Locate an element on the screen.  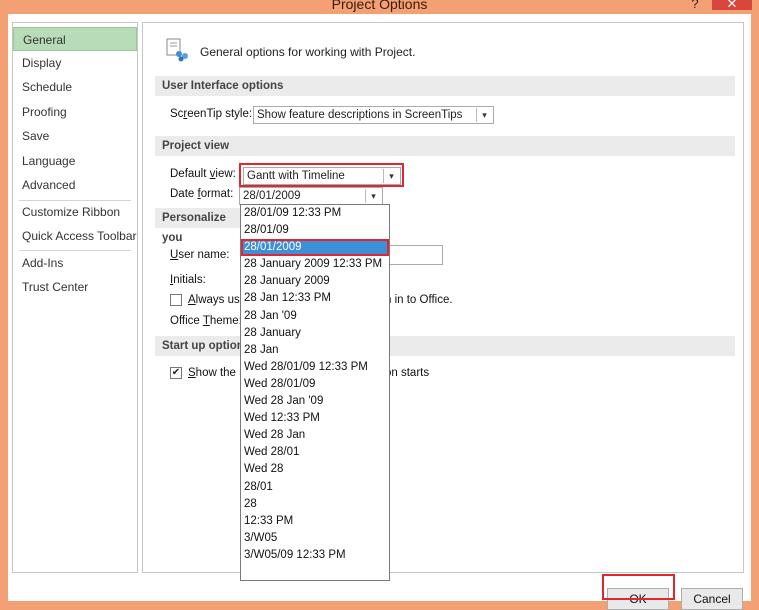
date-option: 3/W05 is located at coordinates (315, 538).